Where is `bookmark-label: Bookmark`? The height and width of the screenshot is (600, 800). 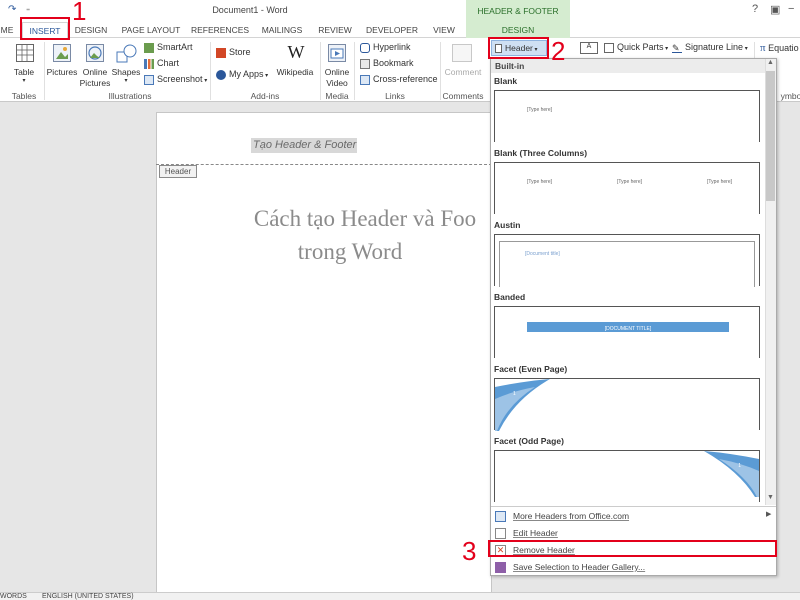
bookmark-label: Bookmark is located at coordinates (393, 63).